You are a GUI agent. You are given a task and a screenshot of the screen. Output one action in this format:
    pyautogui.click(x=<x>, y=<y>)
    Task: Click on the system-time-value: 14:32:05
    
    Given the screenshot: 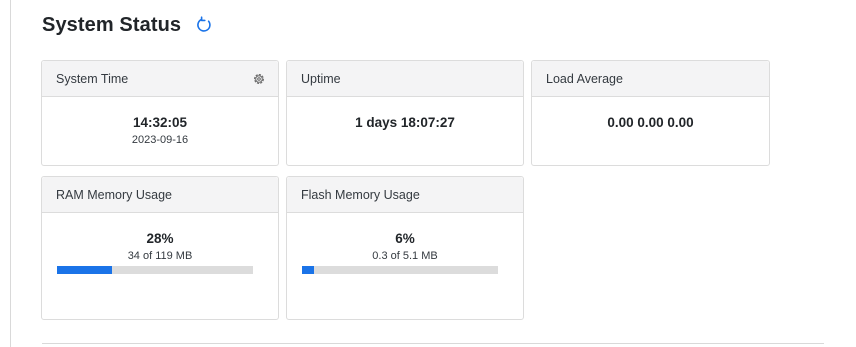 What is the action you would take?
    pyautogui.click(x=160, y=122)
    